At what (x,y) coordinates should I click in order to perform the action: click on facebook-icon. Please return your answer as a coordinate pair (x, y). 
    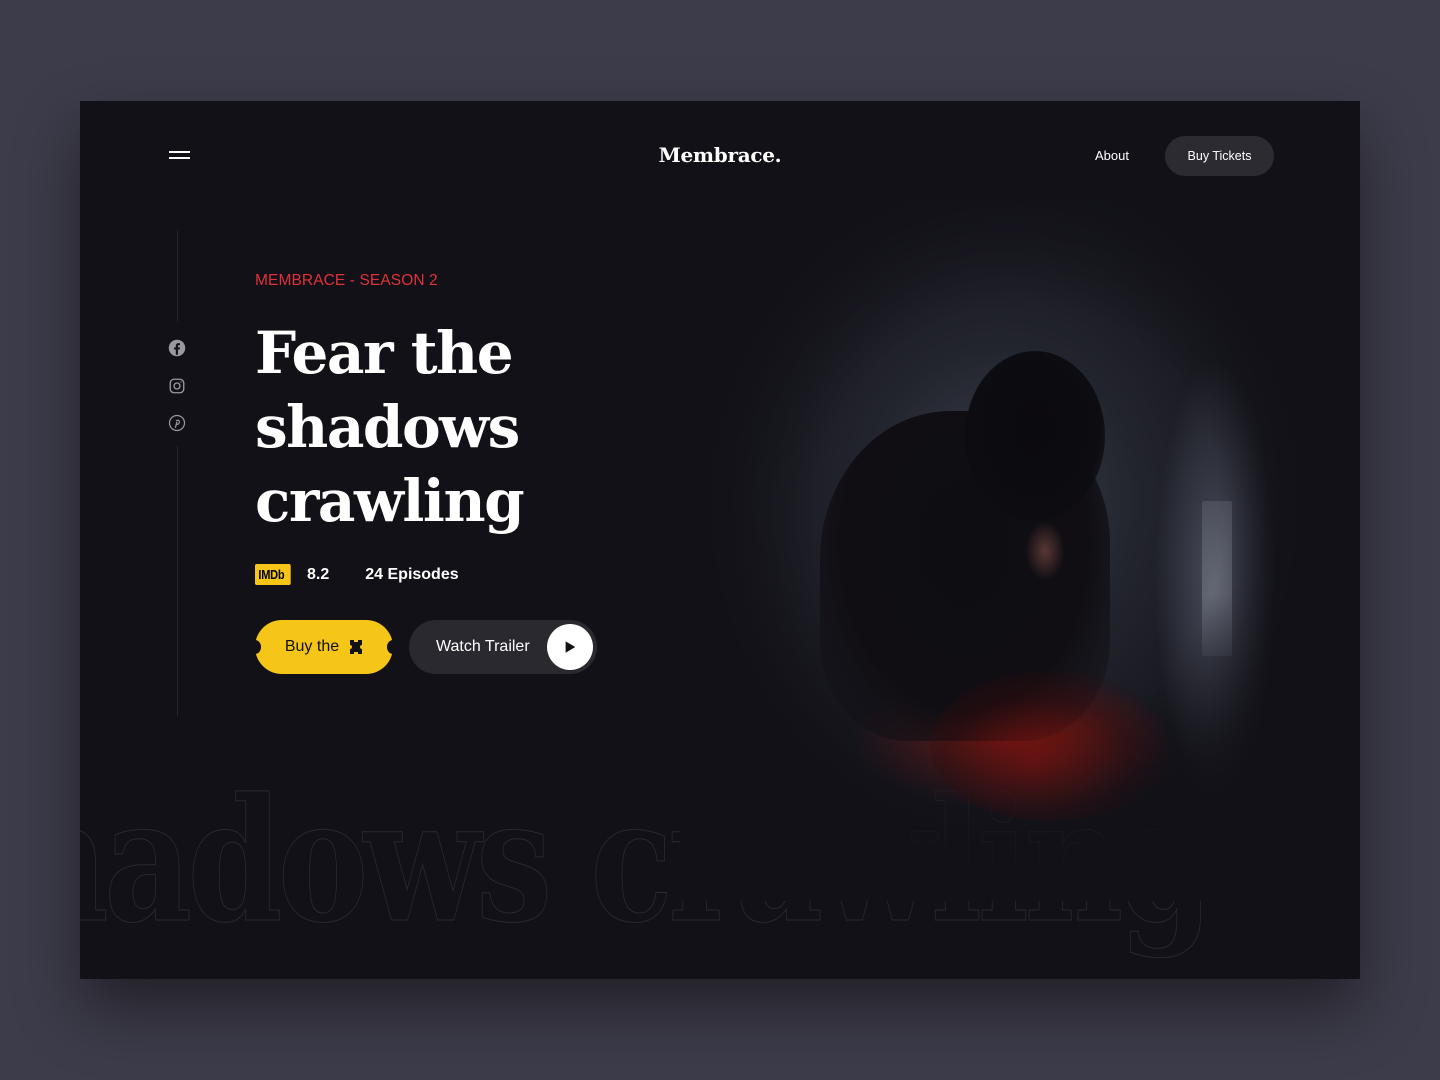
    Looking at the image, I should click on (177, 348).